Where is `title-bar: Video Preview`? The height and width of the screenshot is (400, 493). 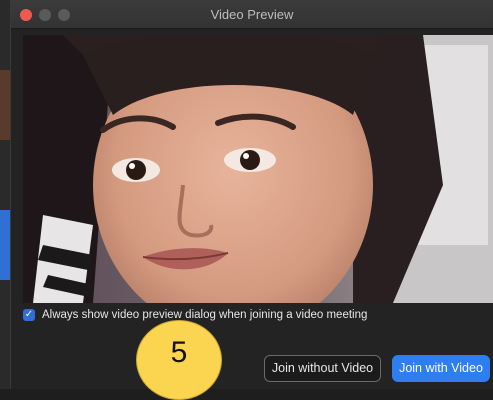 title-bar: Video Preview is located at coordinates (252, 14).